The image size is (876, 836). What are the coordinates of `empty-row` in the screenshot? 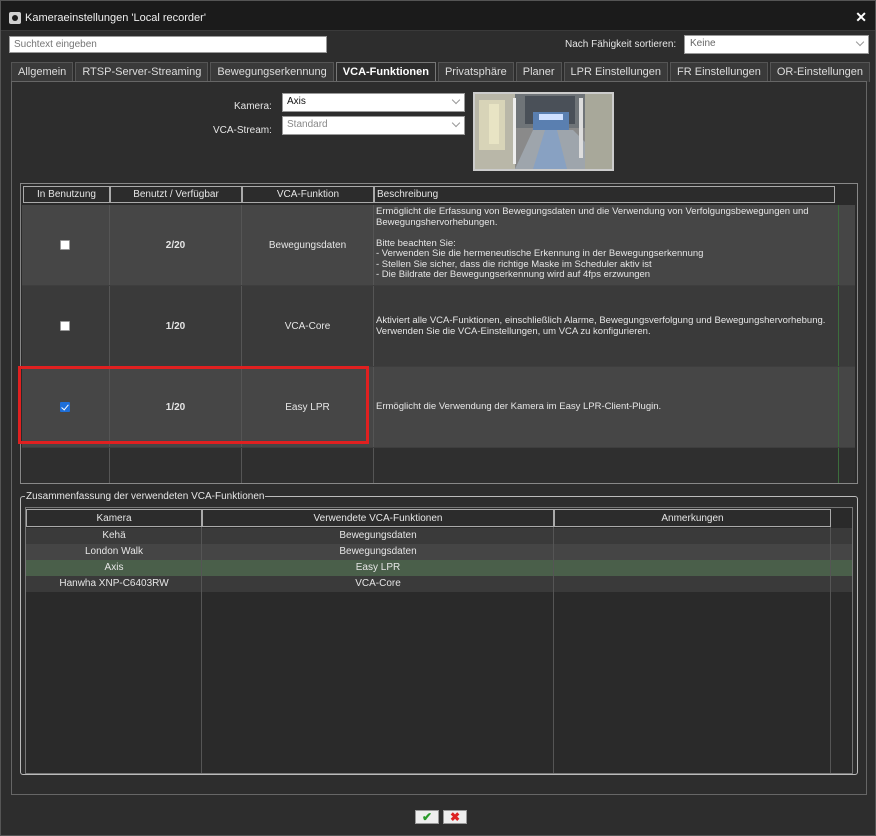 It's located at (438, 465).